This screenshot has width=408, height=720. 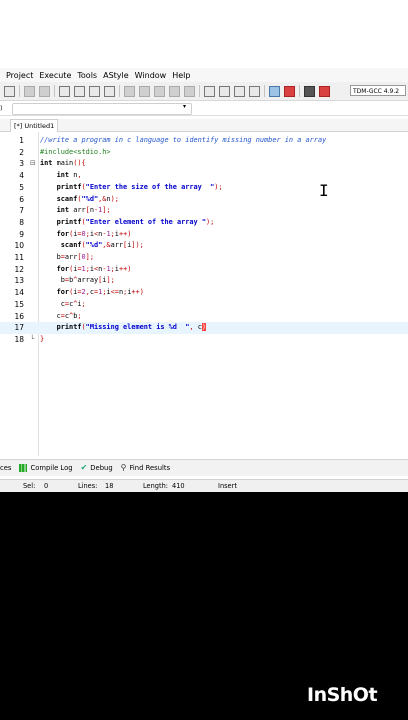 I want to click on code-text: printf("Enter element of the array ");, so click(x=135, y=221).